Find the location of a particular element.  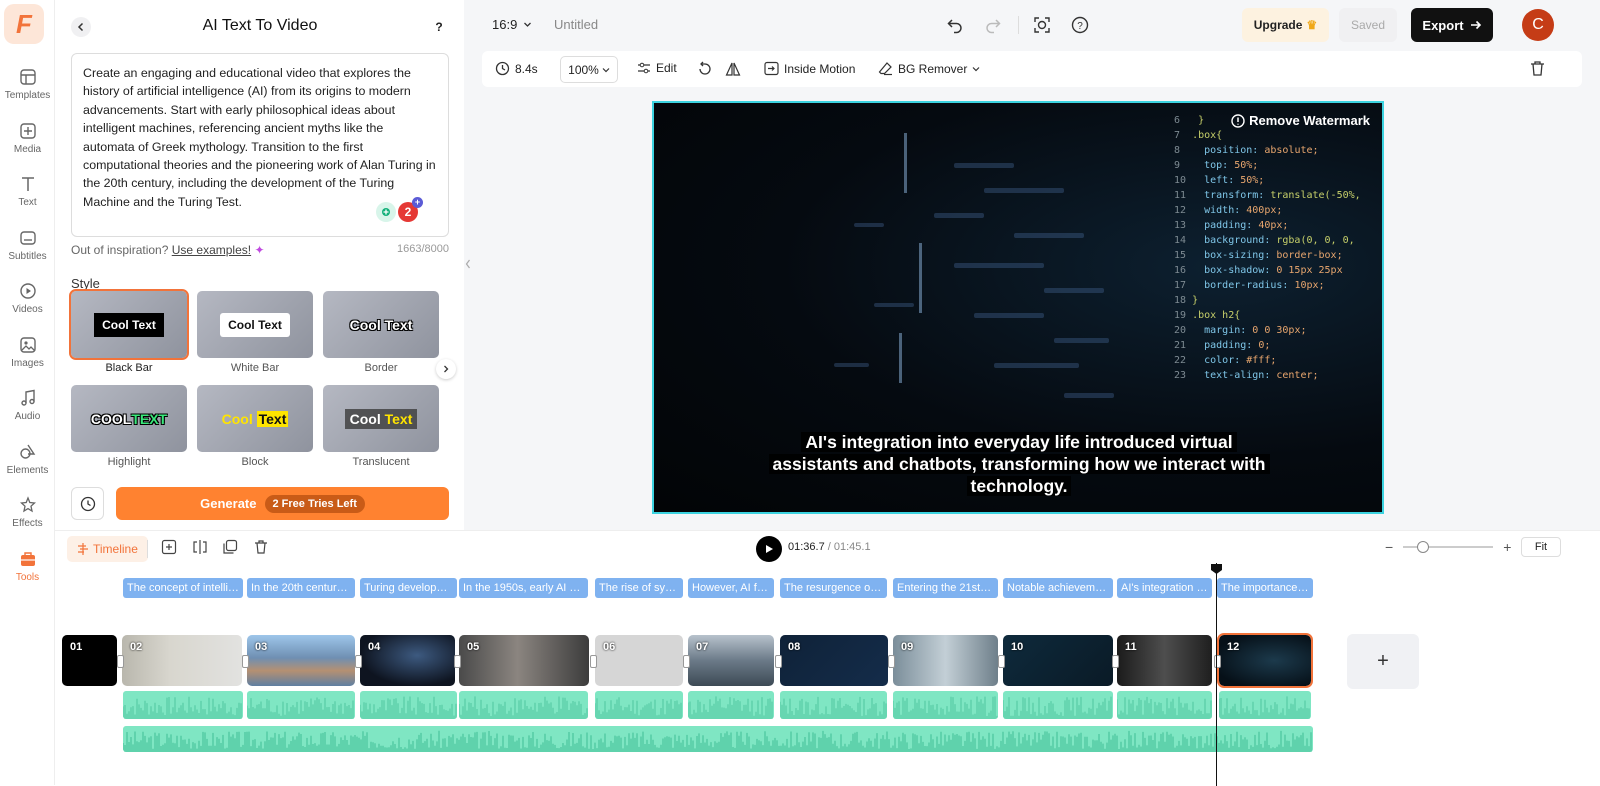

rail-item-images: Images is located at coordinates (27, 352).